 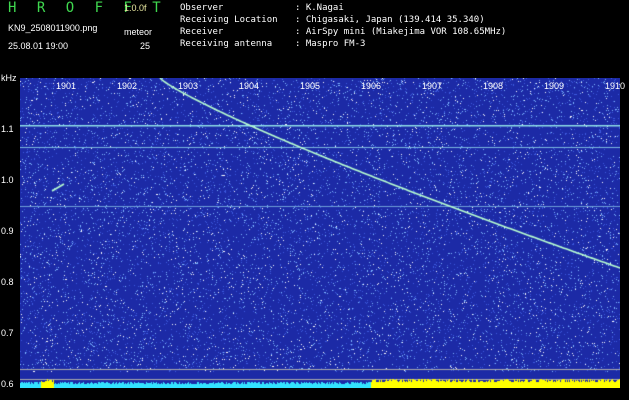 I want to click on x-tick-label: 1904, so click(x=249, y=86).